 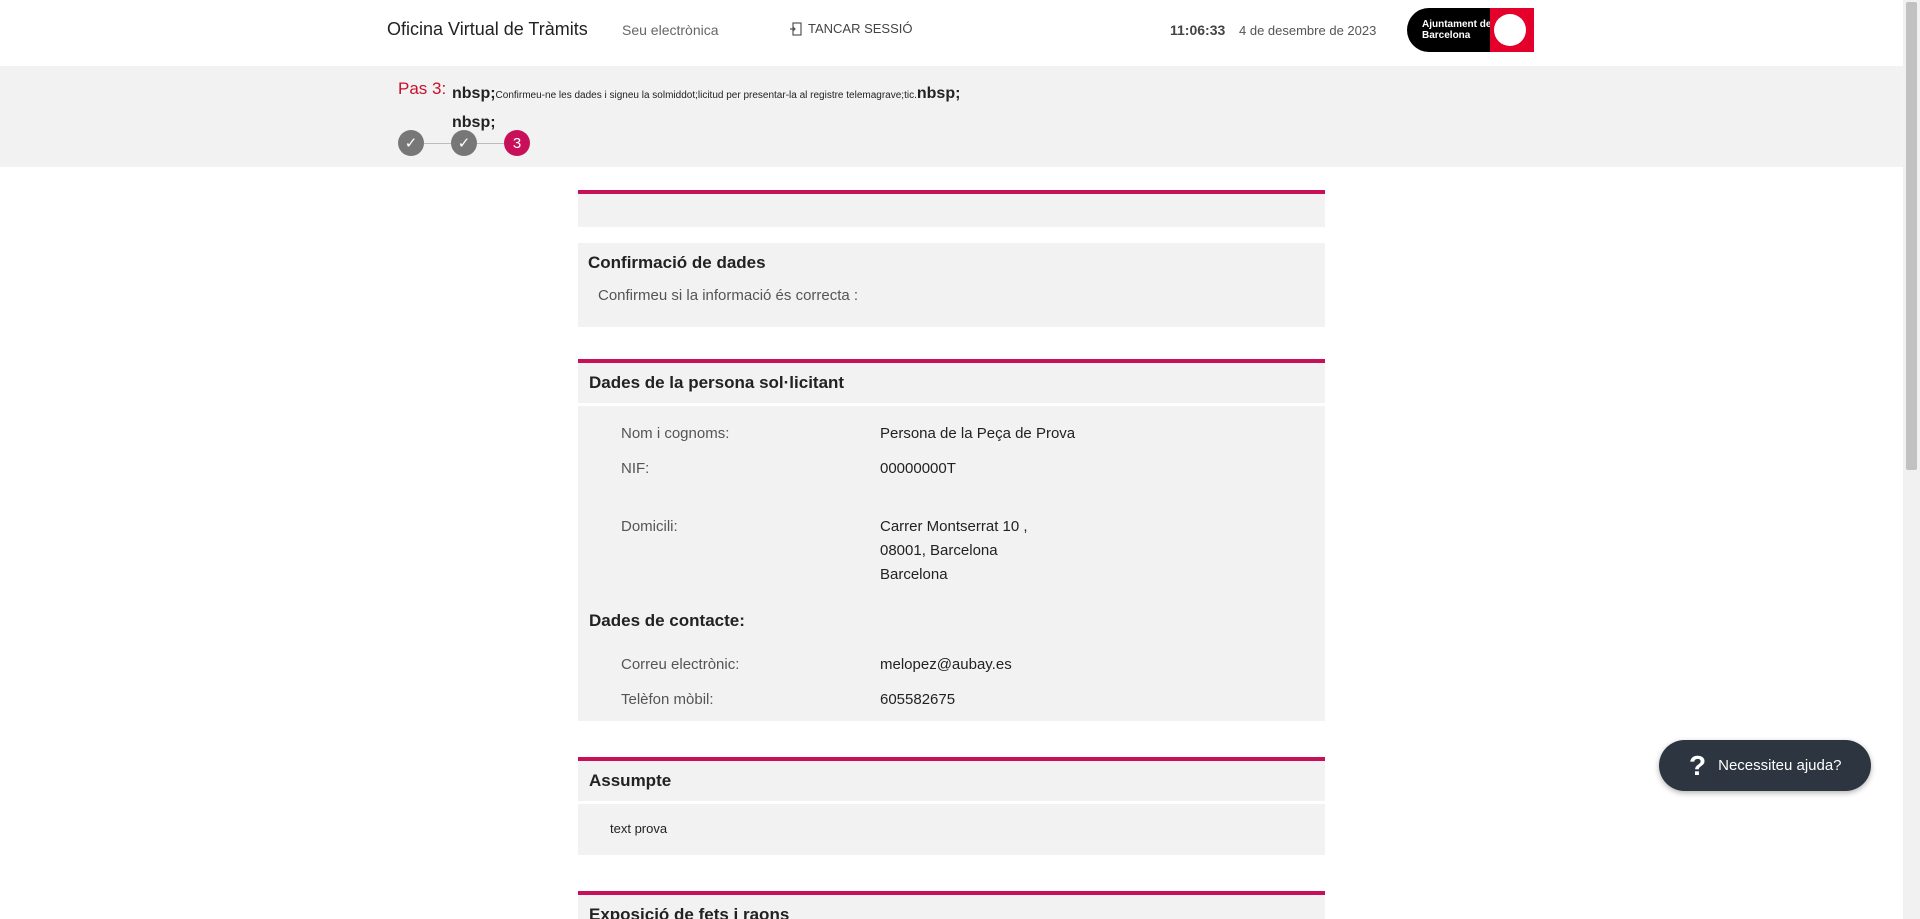 I want to click on phone-value: 605582675, so click(x=918, y=699).